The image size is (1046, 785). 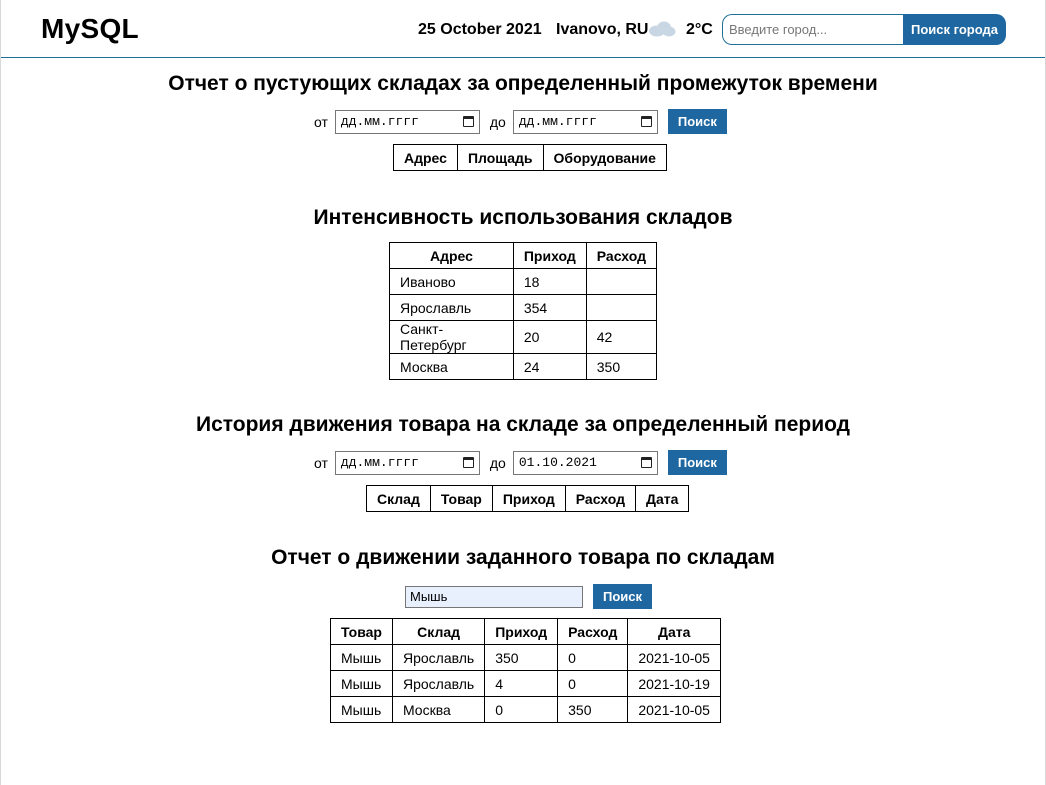 I want to click on history-search-button: Поиск, so click(x=697, y=462).